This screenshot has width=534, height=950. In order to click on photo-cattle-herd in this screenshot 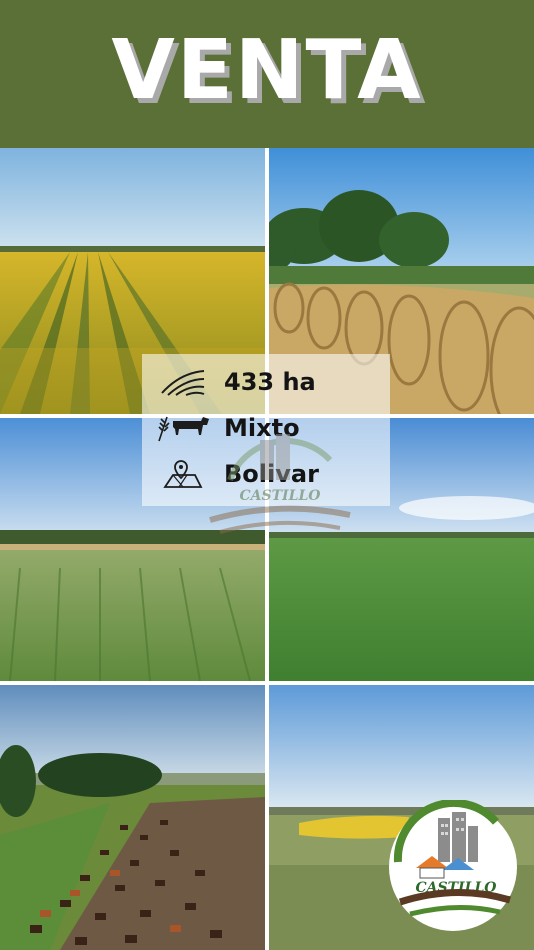, I will do `click(132, 817)`.